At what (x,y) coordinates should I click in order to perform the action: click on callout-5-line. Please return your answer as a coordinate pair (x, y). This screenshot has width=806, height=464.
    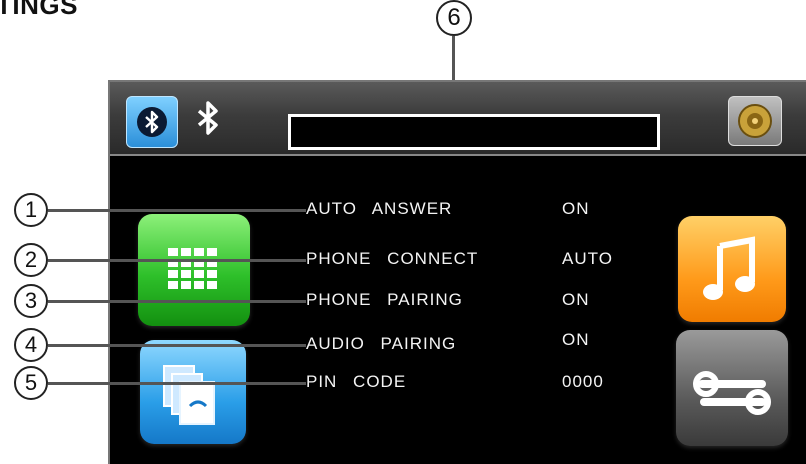
    Looking at the image, I should click on (177, 383).